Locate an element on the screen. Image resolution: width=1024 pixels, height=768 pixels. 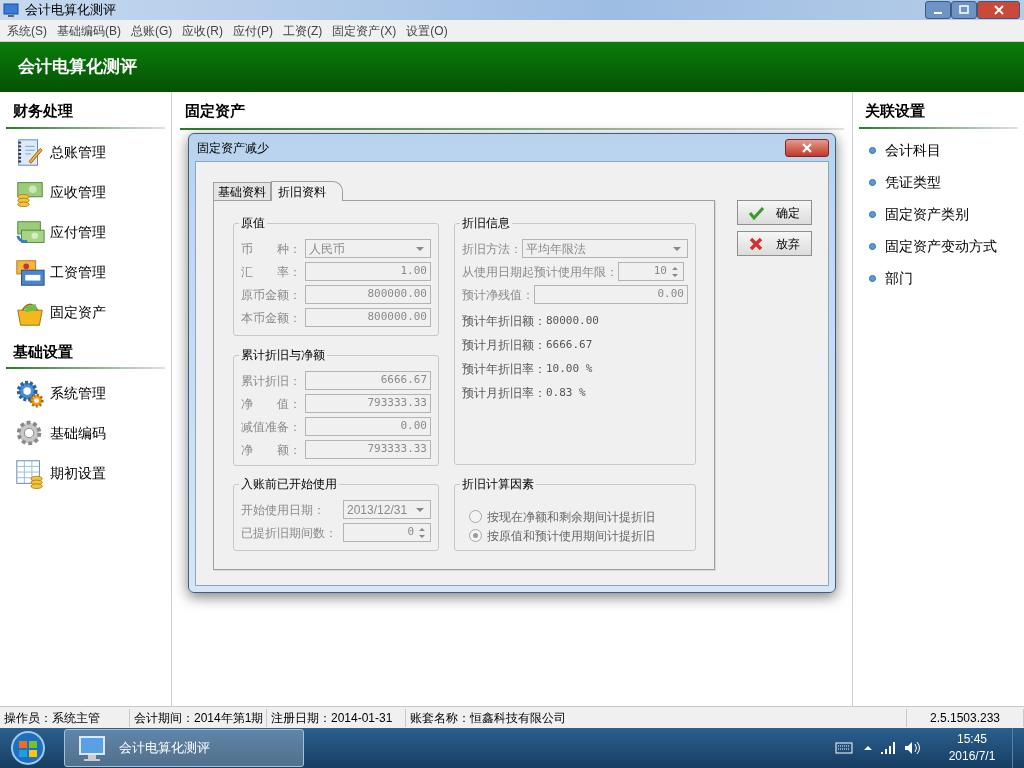
minimize-button is located at coordinates (938, 10).